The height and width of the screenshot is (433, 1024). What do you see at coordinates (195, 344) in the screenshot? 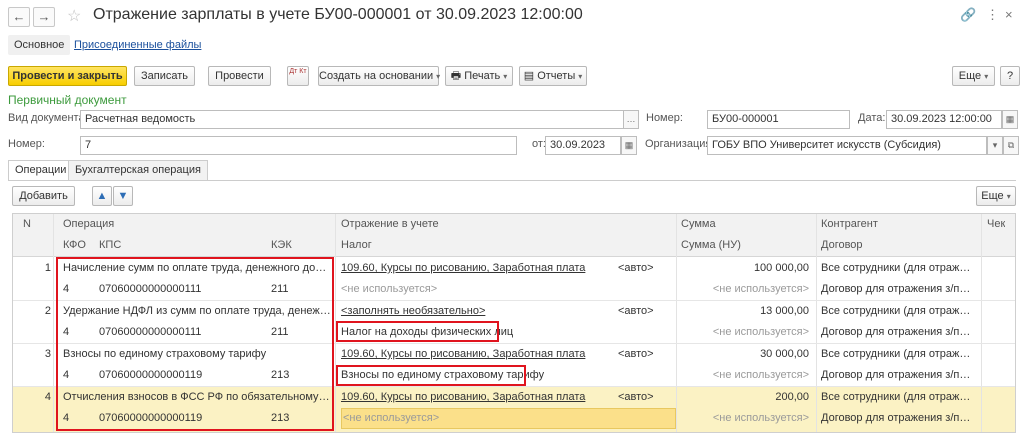
I see `highlight-box-codes` at bounding box center [195, 344].